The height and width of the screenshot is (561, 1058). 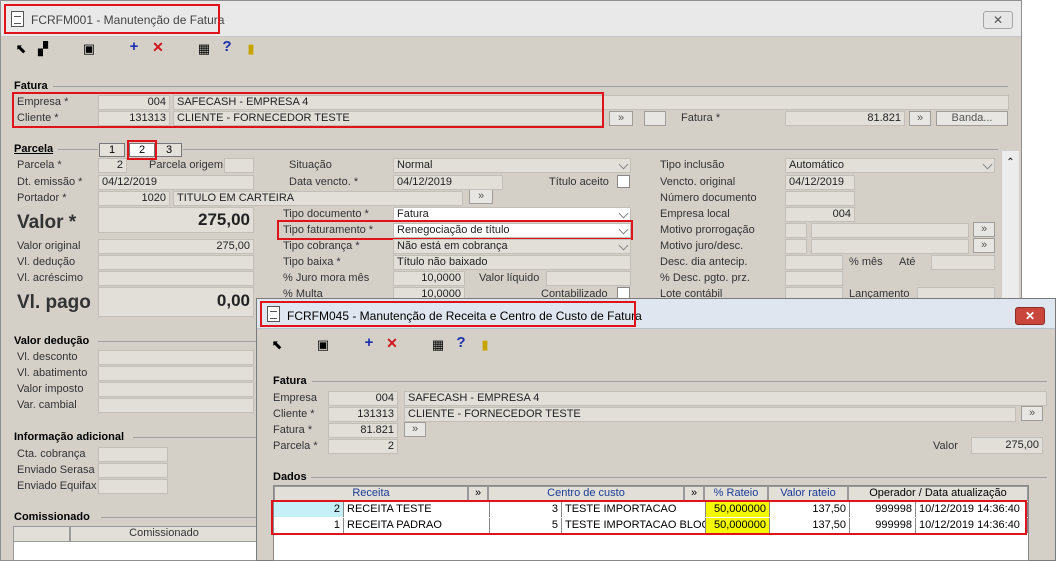 I want to click on situacao-select: Normal, so click(x=512, y=165).